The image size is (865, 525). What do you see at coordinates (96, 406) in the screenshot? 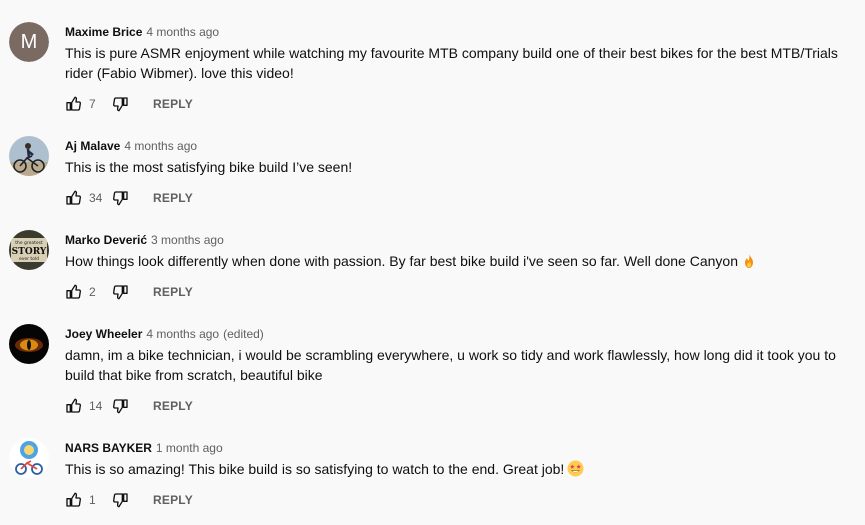
I see `like-count: 14` at bounding box center [96, 406].